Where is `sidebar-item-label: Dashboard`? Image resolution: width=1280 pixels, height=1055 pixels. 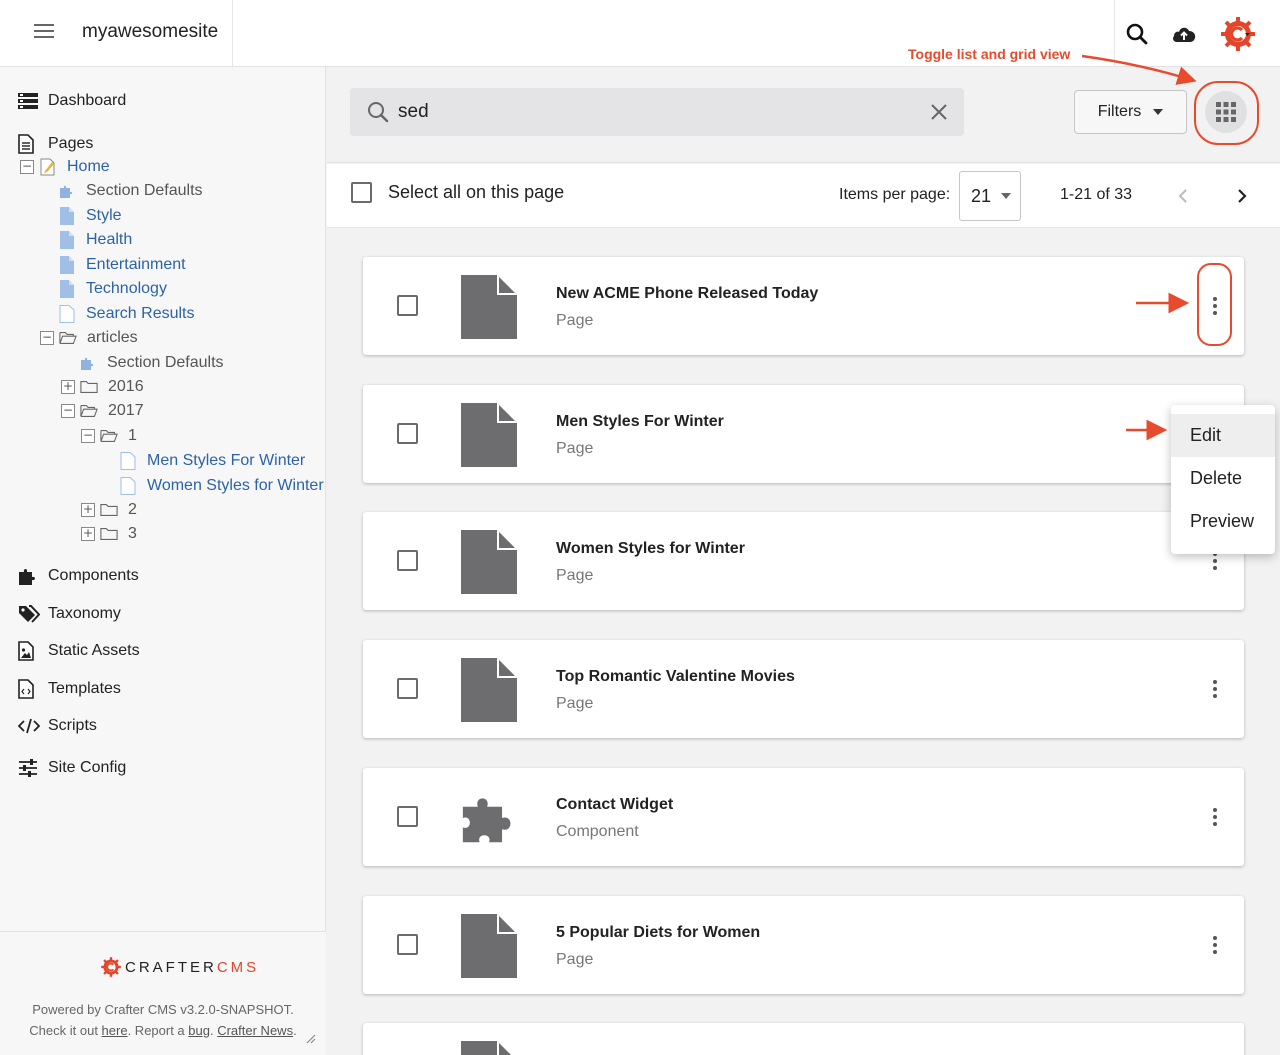
sidebar-item-label: Dashboard is located at coordinates (87, 100).